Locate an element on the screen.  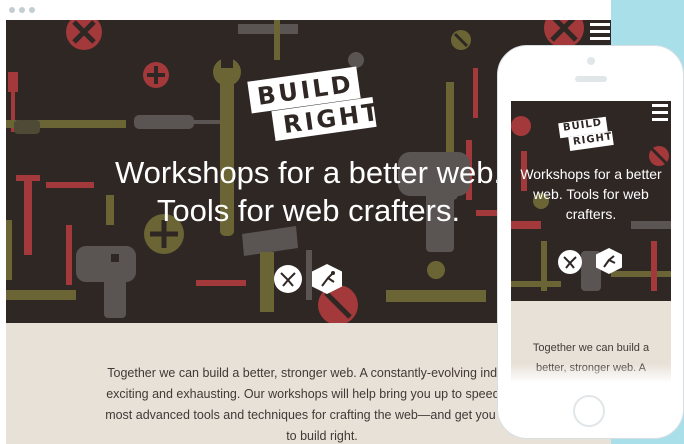
phone-speaker is located at coordinates (591, 79).